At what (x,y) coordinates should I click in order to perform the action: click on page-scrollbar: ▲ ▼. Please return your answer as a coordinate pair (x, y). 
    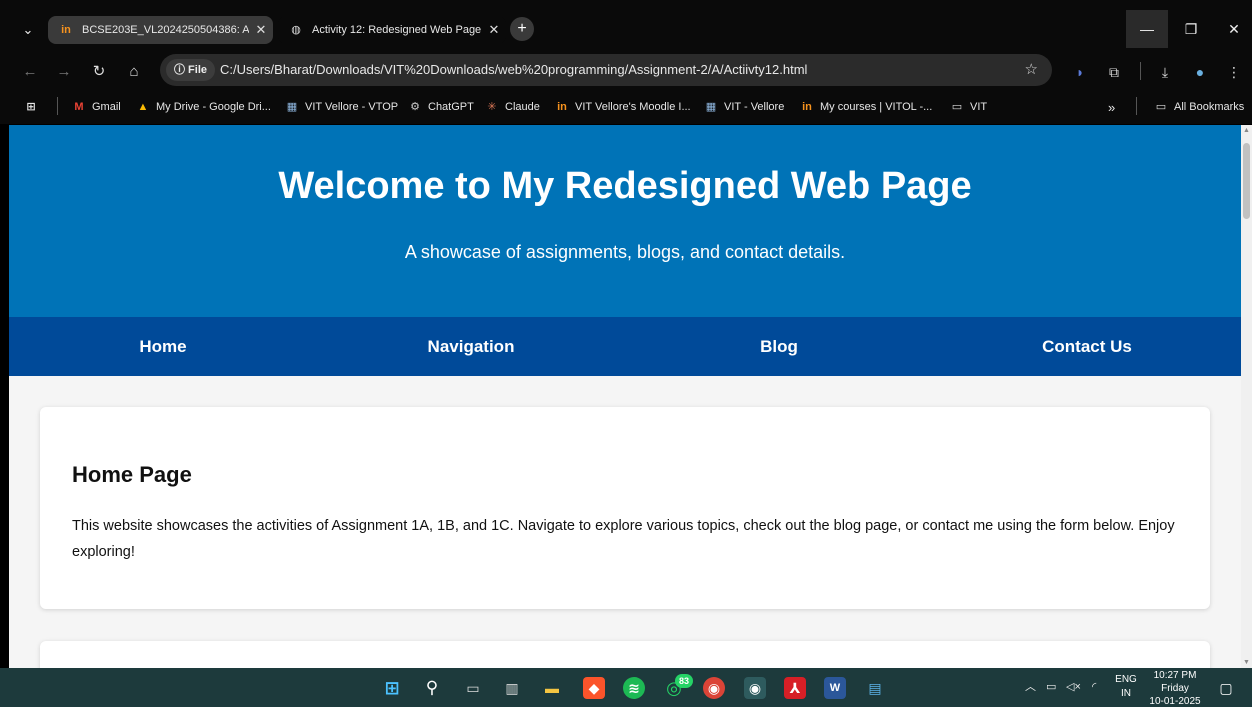
    Looking at the image, I should click on (1246, 396).